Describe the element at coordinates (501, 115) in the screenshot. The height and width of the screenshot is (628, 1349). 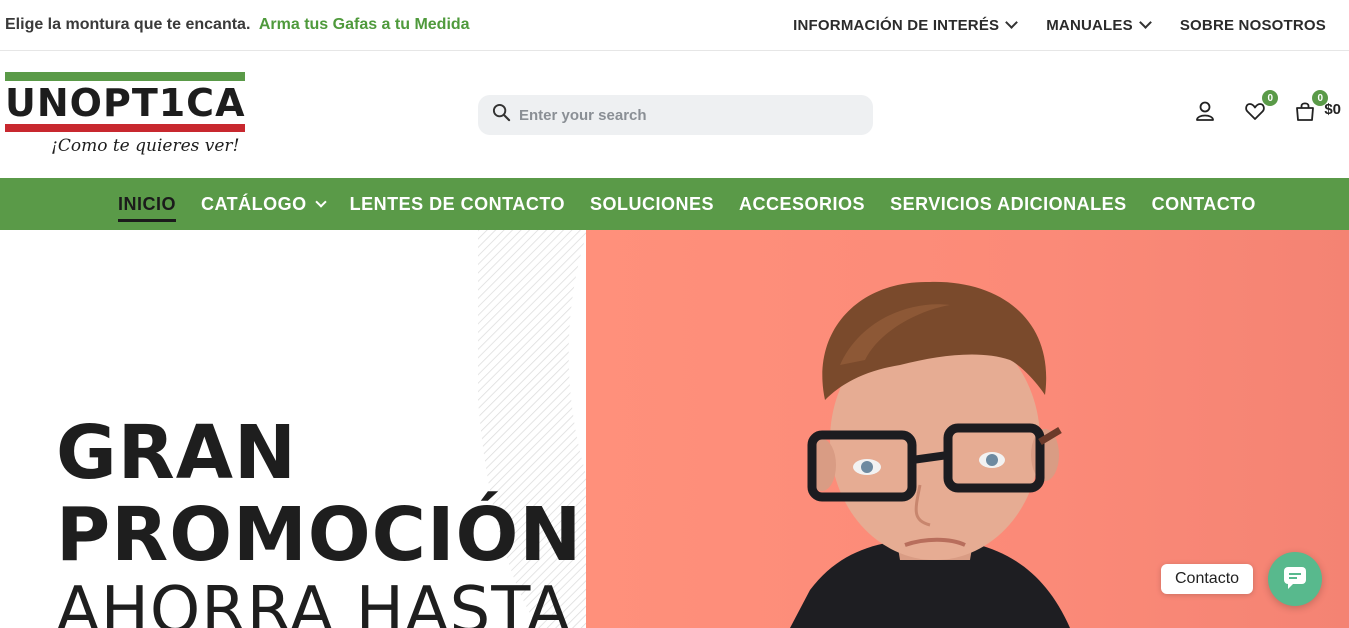
I see `search-icon` at that location.